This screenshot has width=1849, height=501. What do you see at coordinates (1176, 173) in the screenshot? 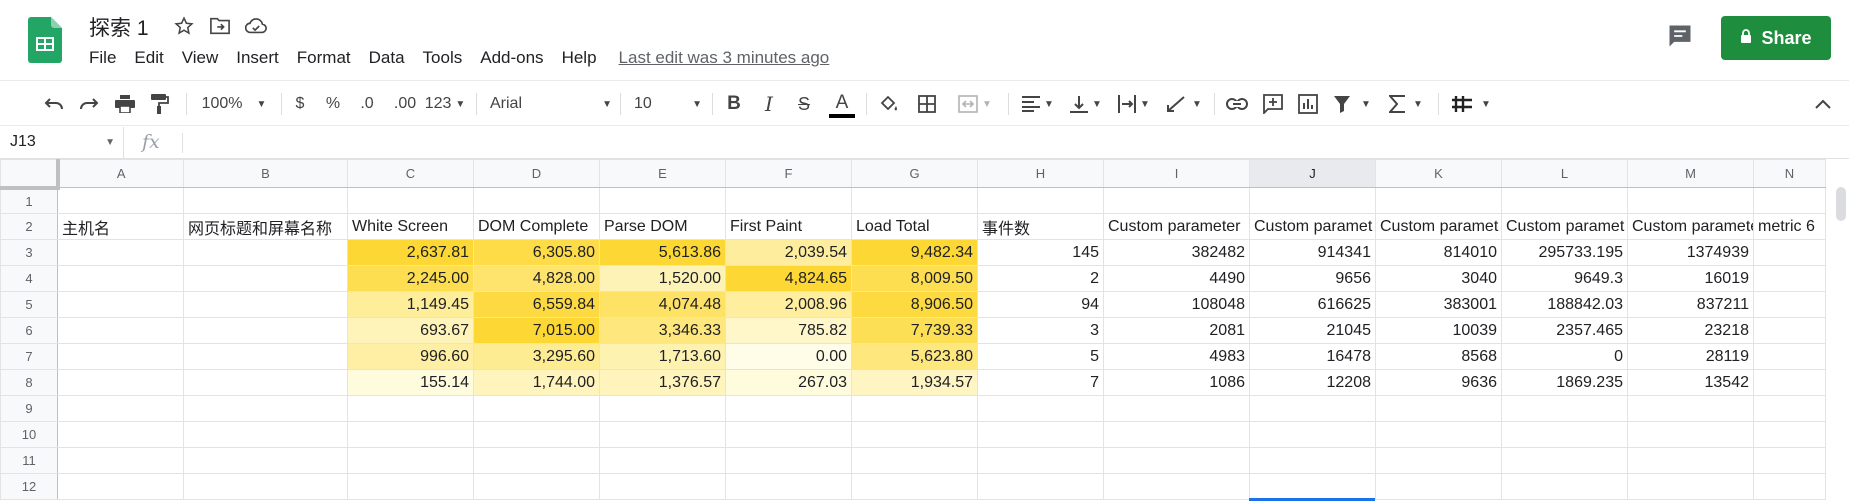
I see `column-header-i: I` at bounding box center [1176, 173].